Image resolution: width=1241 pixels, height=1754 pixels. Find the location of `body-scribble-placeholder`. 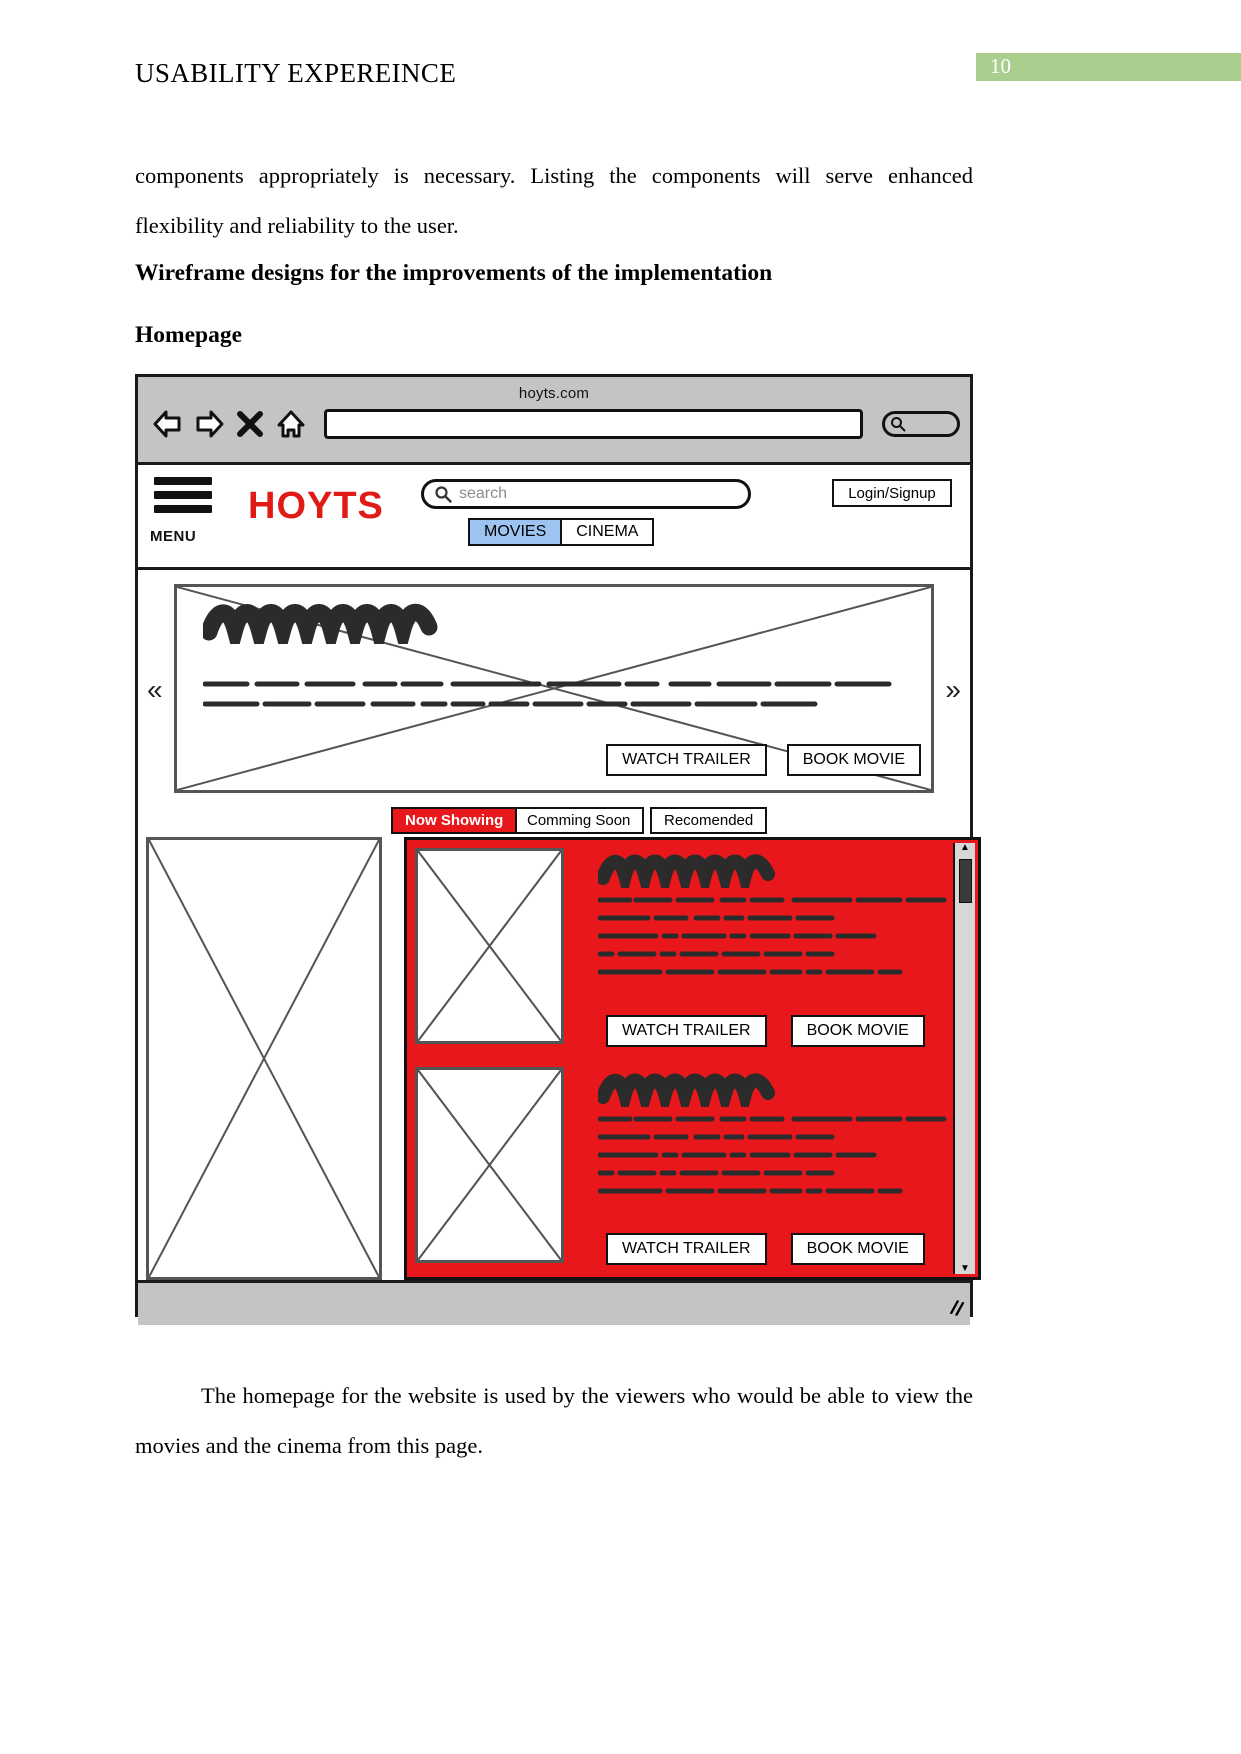

body-scribble-placeholder is located at coordinates (547, 694).